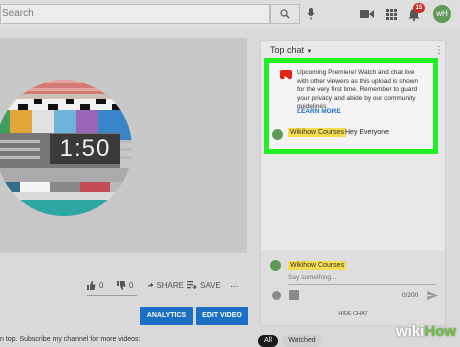 Image resolution: width=460 pixels, height=347 pixels. Describe the element at coordinates (210, 285) in the screenshot. I see `save-label: SAVE` at that location.